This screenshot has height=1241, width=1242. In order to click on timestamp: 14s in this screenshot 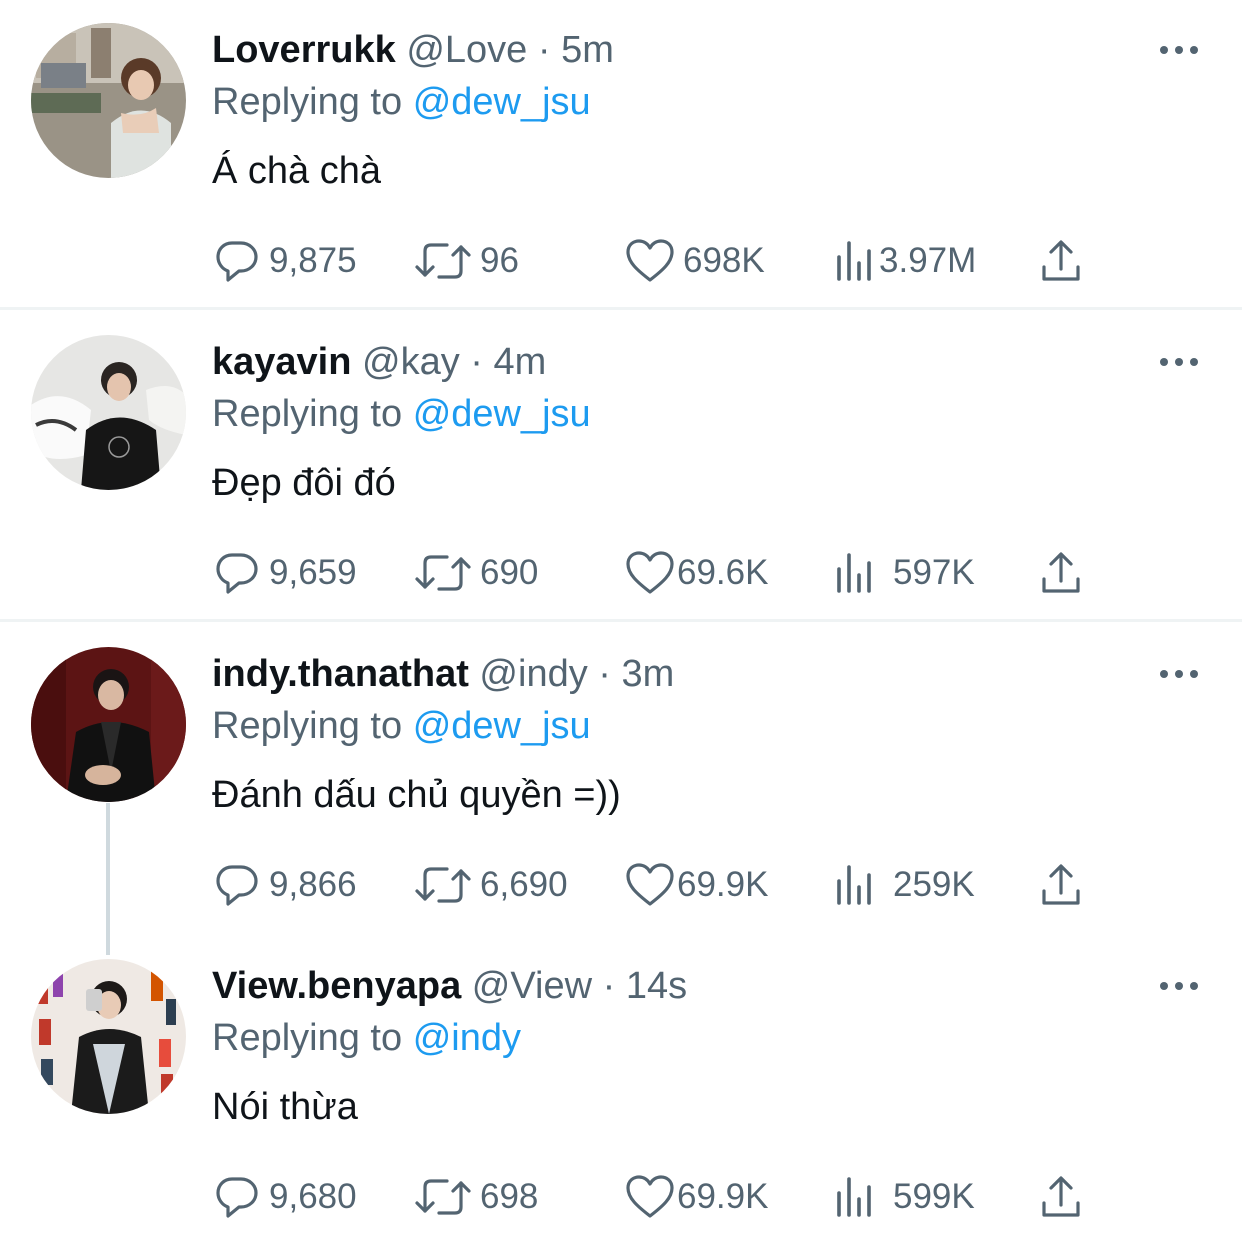, I will do `click(656, 986)`.